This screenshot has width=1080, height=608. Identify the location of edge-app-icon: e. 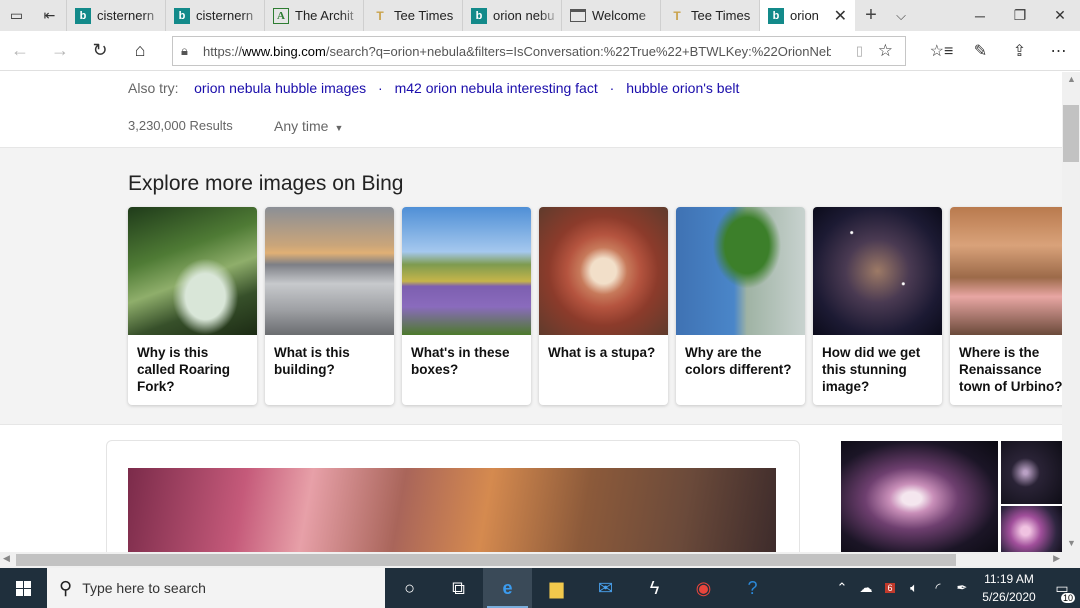
(507, 588).